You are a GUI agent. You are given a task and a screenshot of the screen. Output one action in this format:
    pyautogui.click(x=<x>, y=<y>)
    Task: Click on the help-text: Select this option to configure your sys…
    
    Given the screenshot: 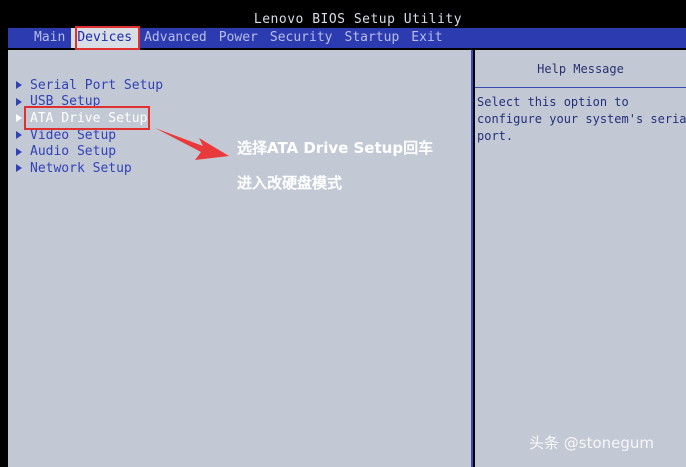 What is the action you would take?
    pyautogui.click(x=581, y=119)
    